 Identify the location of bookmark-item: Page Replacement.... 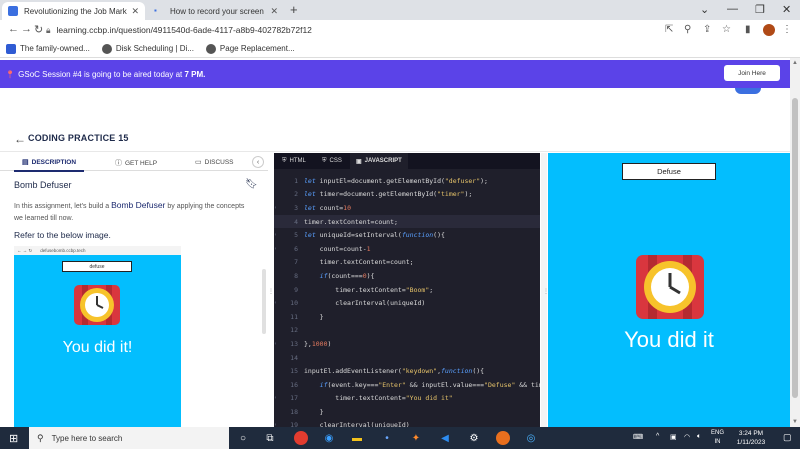
(250, 48).